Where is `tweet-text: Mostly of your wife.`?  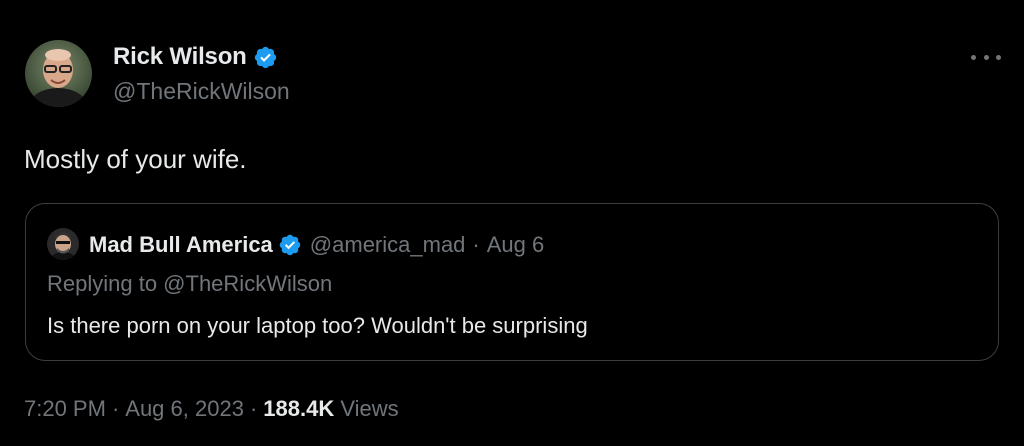 tweet-text: Mostly of your wife. is located at coordinates (135, 159).